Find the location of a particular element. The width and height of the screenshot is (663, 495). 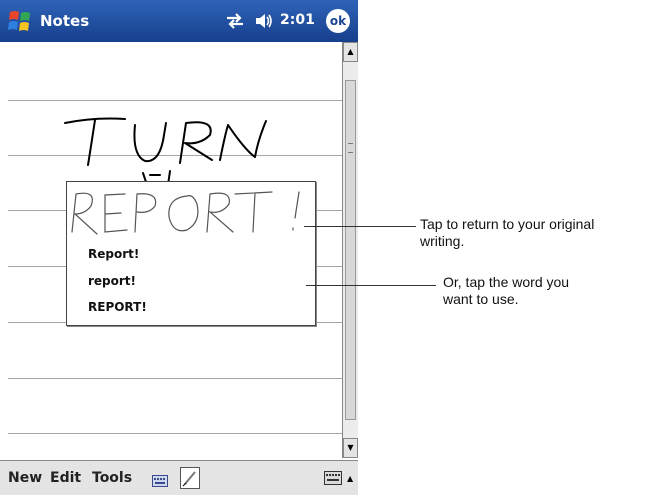

original-writing-ink is located at coordinates (191, 212).